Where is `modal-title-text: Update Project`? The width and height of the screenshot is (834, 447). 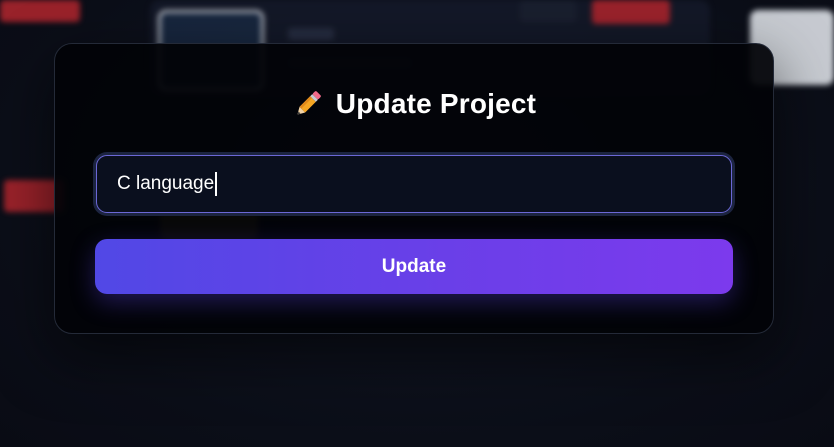 modal-title-text: Update Project is located at coordinates (436, 103).